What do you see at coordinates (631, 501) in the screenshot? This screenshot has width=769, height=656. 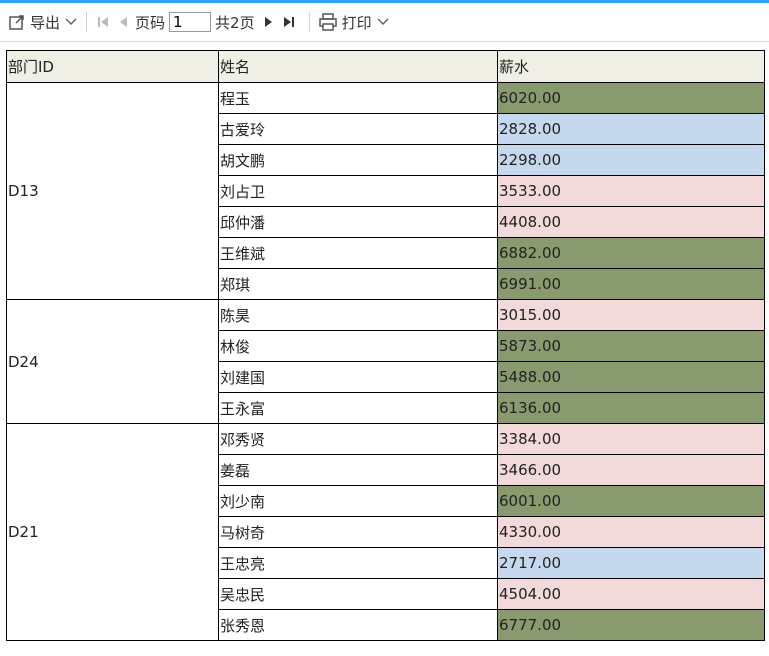 I see `salary-cell: 6001.00` at bounding box center [631, 501].